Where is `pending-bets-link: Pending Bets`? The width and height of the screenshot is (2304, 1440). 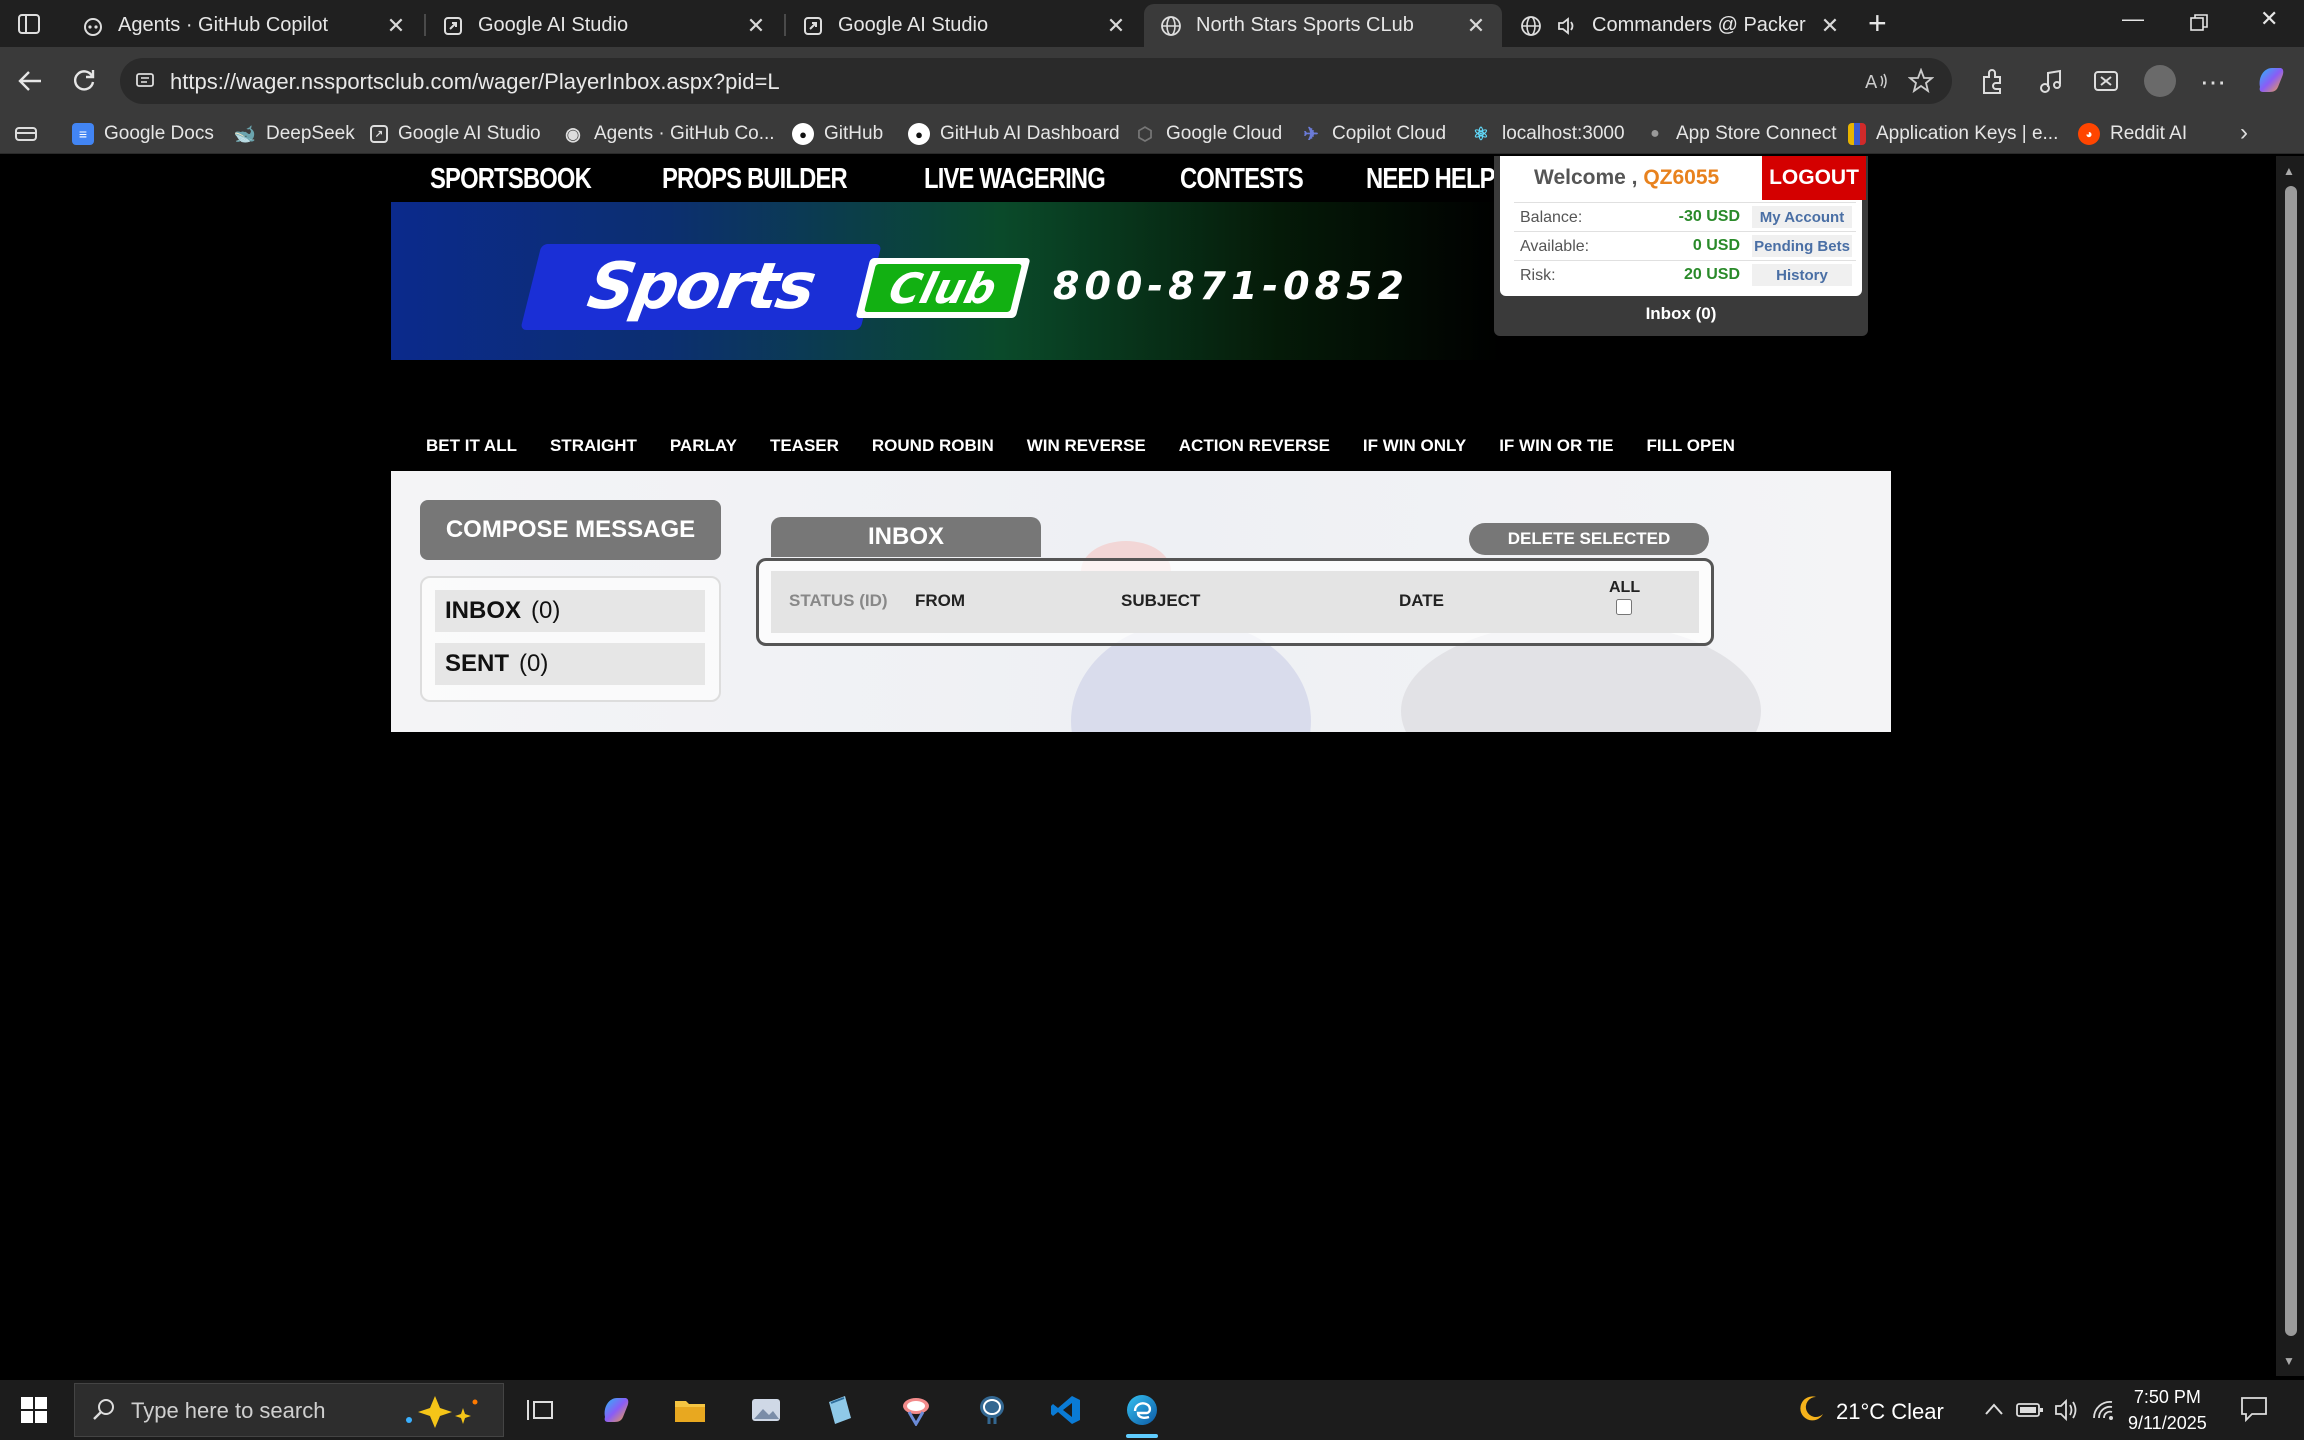
pending-bets-link: Pending Bets is located at coordinates (1802, 246).